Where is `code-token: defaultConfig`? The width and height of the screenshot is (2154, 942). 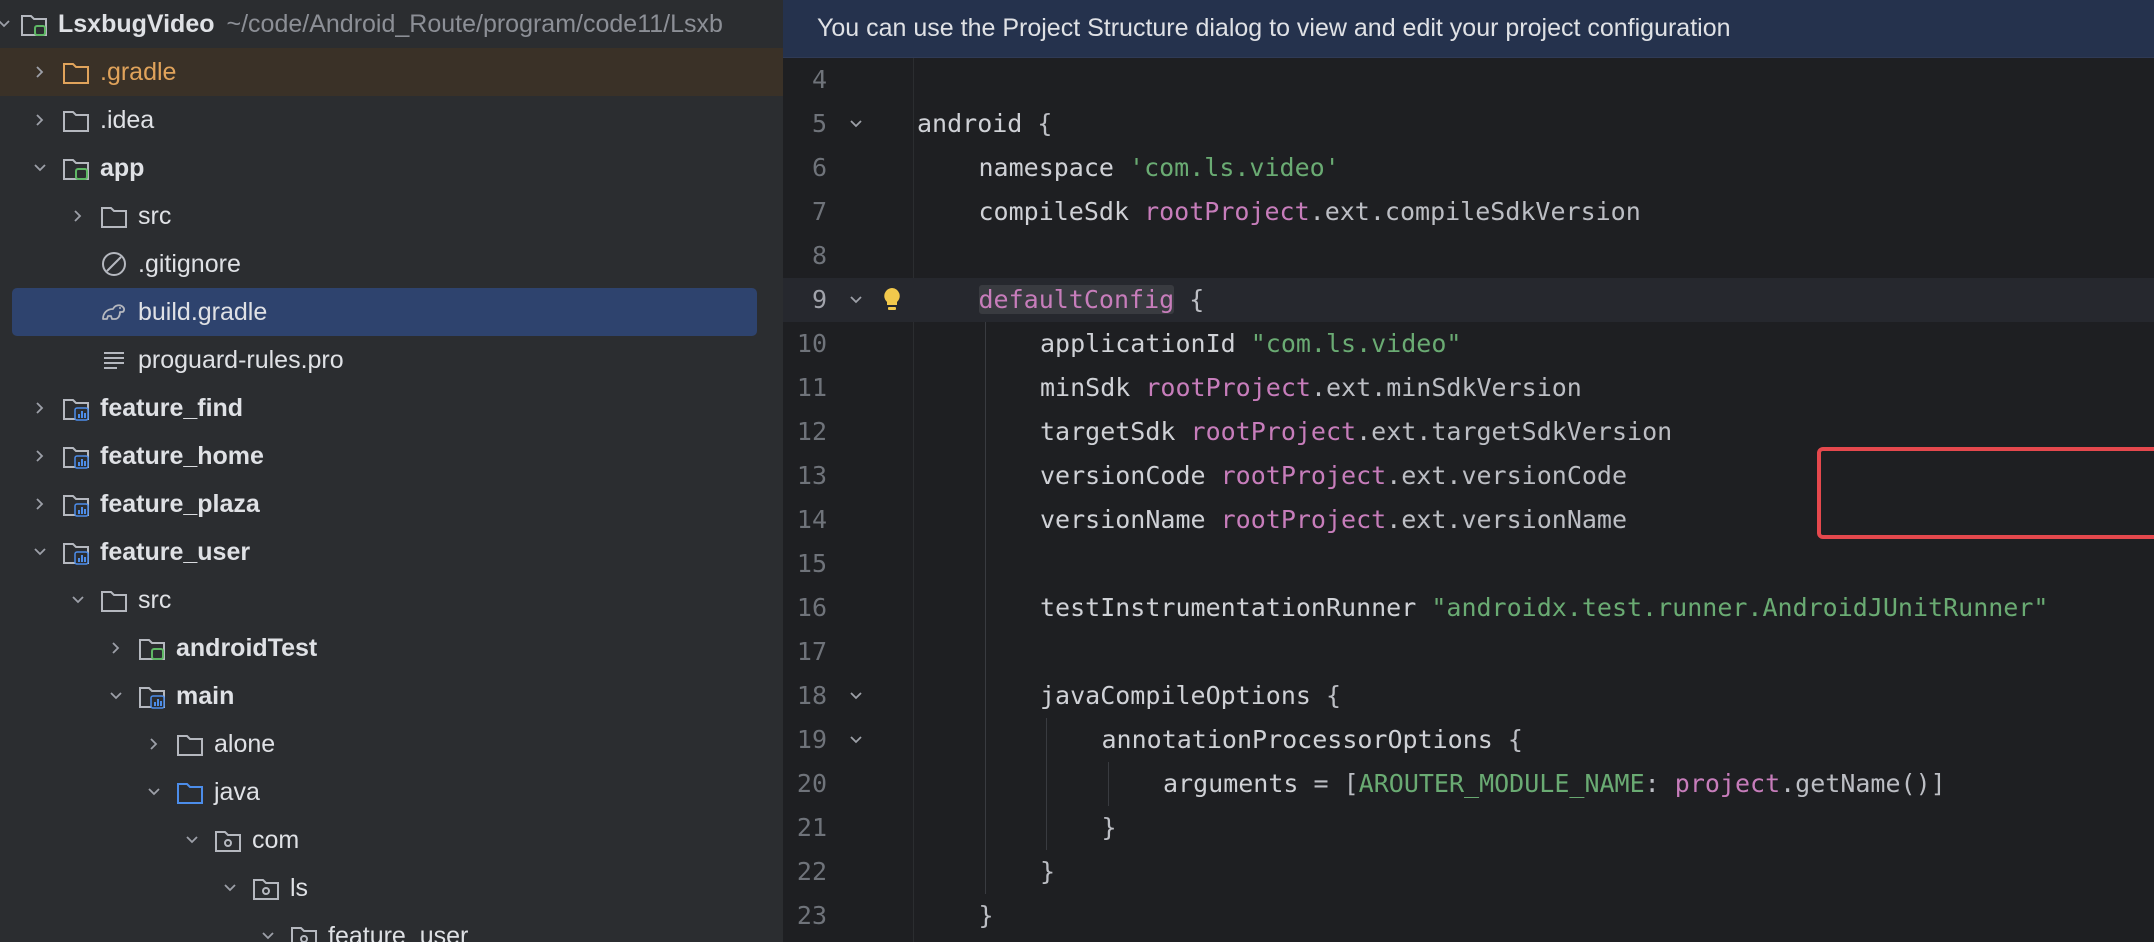
code-token: defaultConfig is located at coordinates (1076, 299).